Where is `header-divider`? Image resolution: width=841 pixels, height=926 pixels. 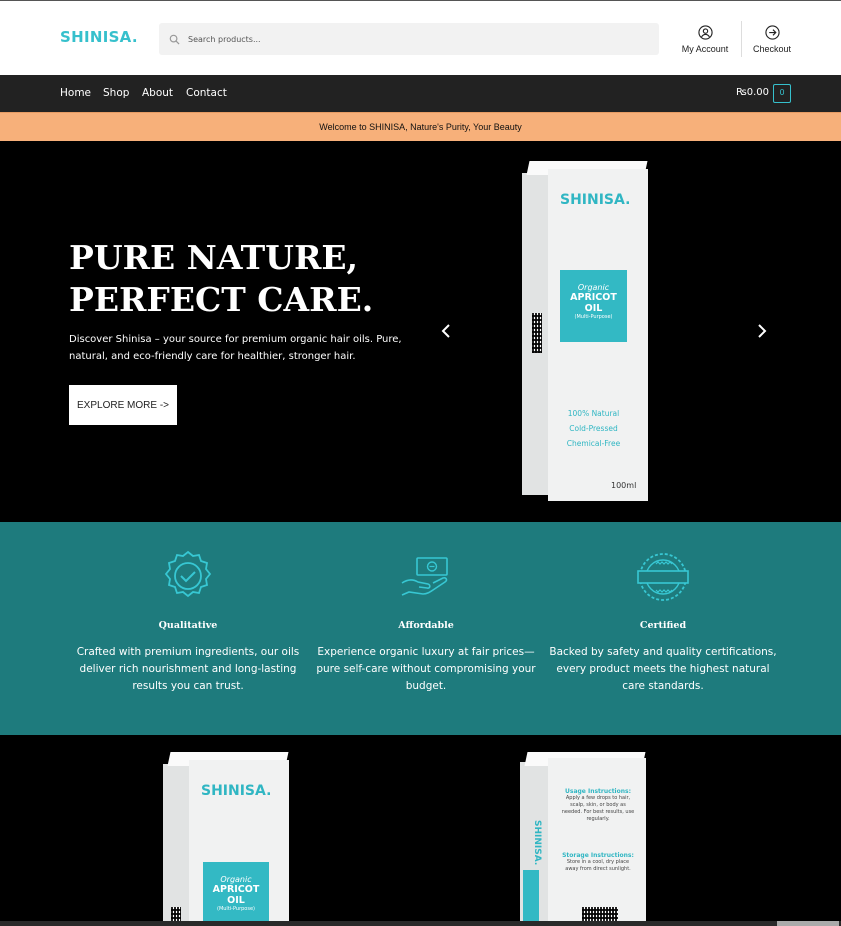
header-divider is located at coordinates (741, 39).